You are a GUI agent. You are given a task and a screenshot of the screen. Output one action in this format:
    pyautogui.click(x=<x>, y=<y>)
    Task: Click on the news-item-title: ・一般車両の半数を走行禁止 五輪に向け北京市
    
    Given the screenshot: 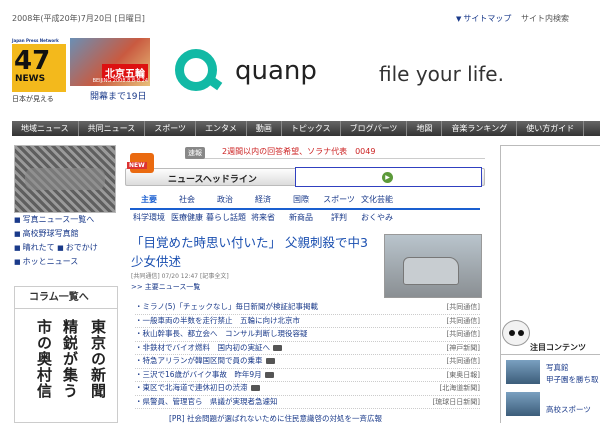 What is the action you would take?
    pyautogui.click(x=217, y=321)
    